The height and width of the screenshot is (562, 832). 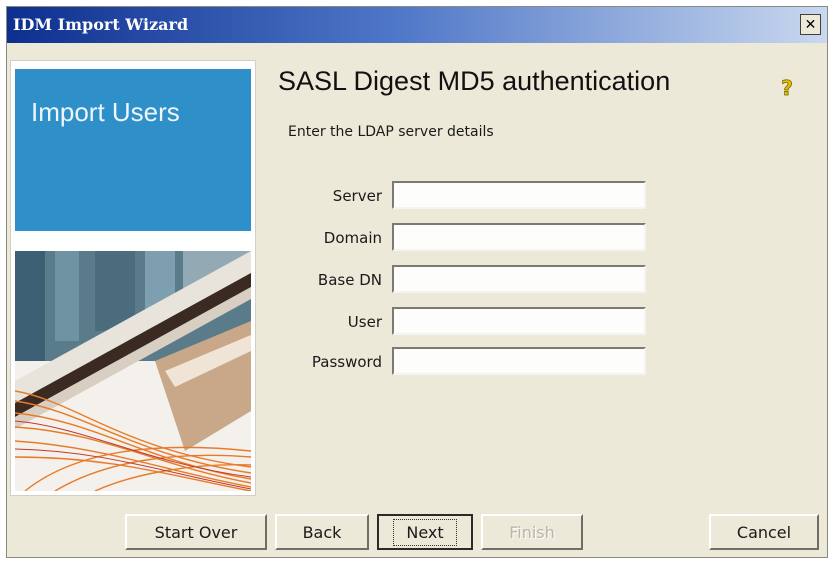 What do you see at coordinates (105, 112) in the screenshot?
I see `sidebar-title: Import Users` at bounding box center [105, 112].